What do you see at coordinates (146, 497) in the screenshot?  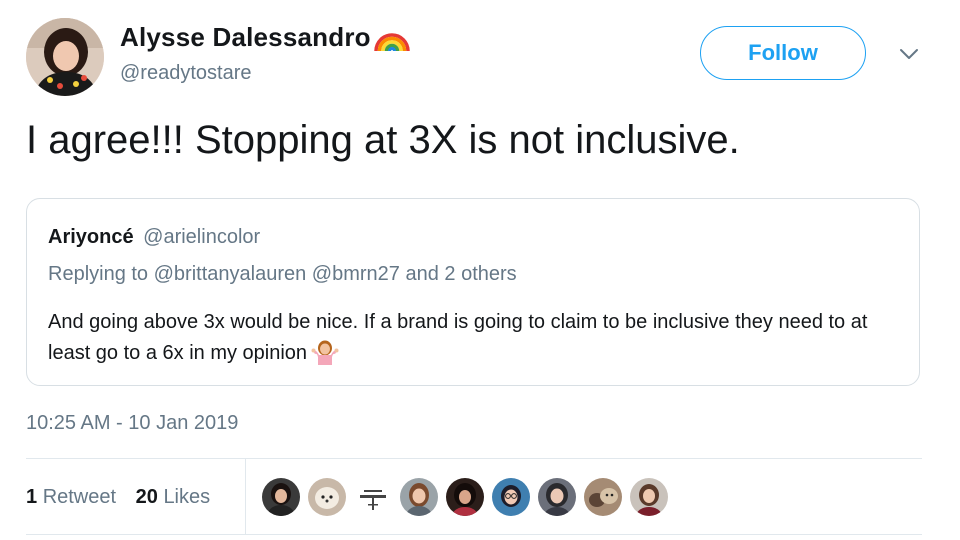 I see `likes-count: 20` at bounding box center [146, 497].